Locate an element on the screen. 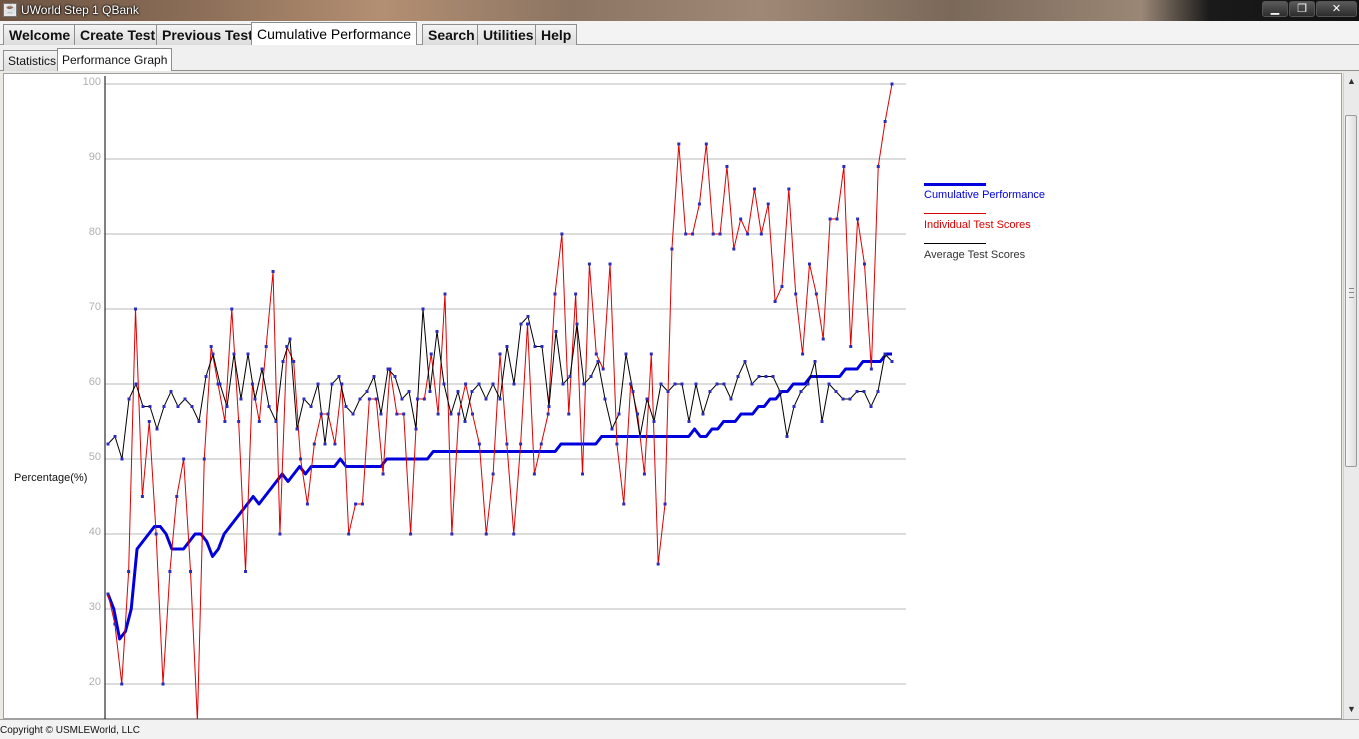 The image size is (1359, 739). copyright-text: Copyright © USMLEWorld, LLC is located at coordinates (70, 730).